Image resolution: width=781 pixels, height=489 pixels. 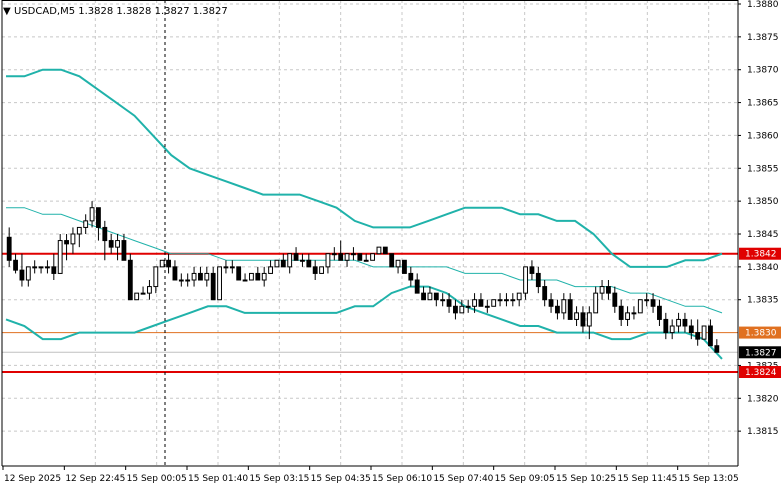 What do you see at coordinates (525, 479) in the screenshot?
I see `time-tick-label: 15 Sep 09:05` at bounding box center [525, 479].